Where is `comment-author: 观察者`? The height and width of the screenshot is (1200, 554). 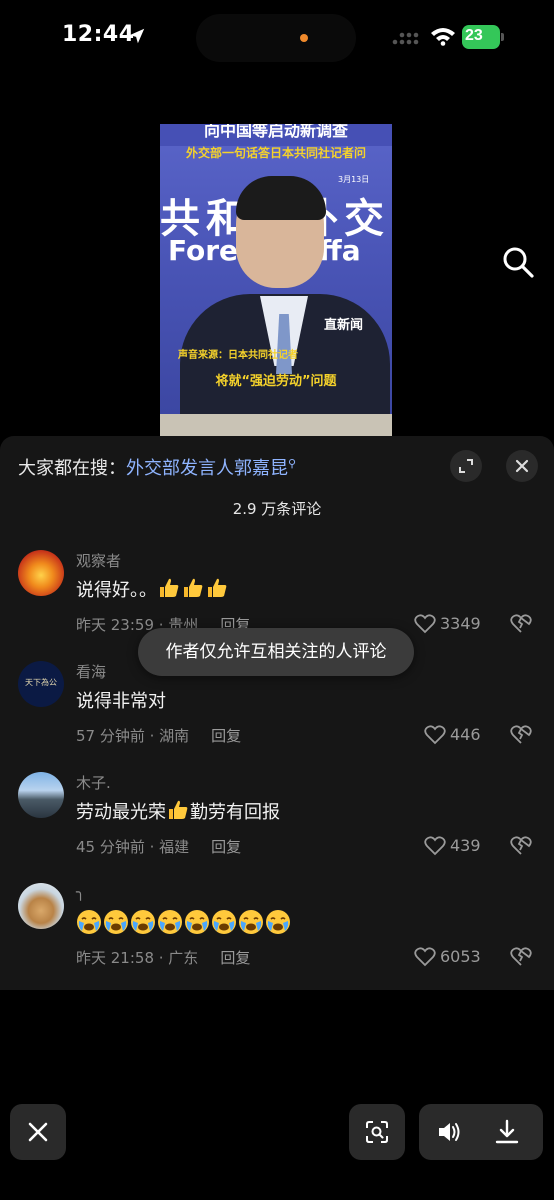
comment-author: 观察者 is located at coordinates (98, 560).